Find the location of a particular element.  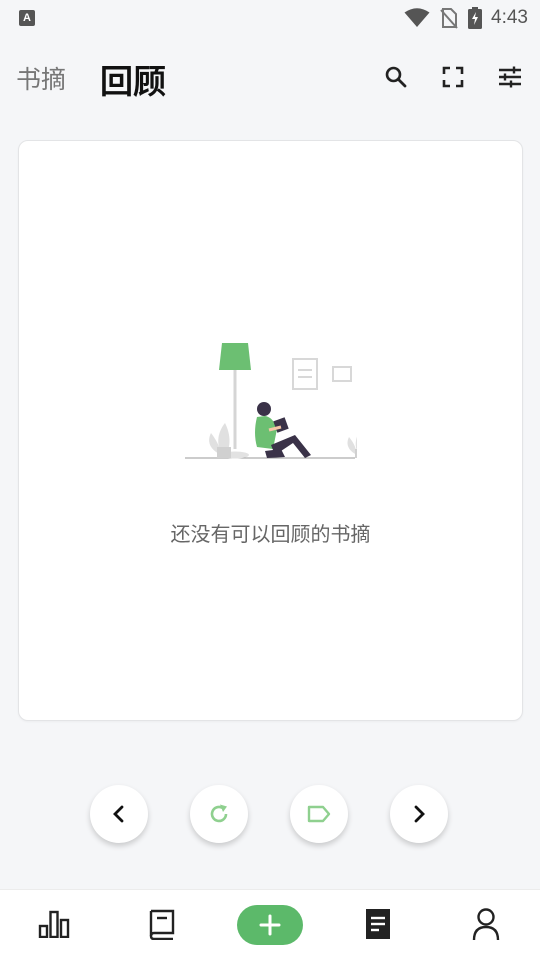

previous-button is located at coordinates (119, 814).